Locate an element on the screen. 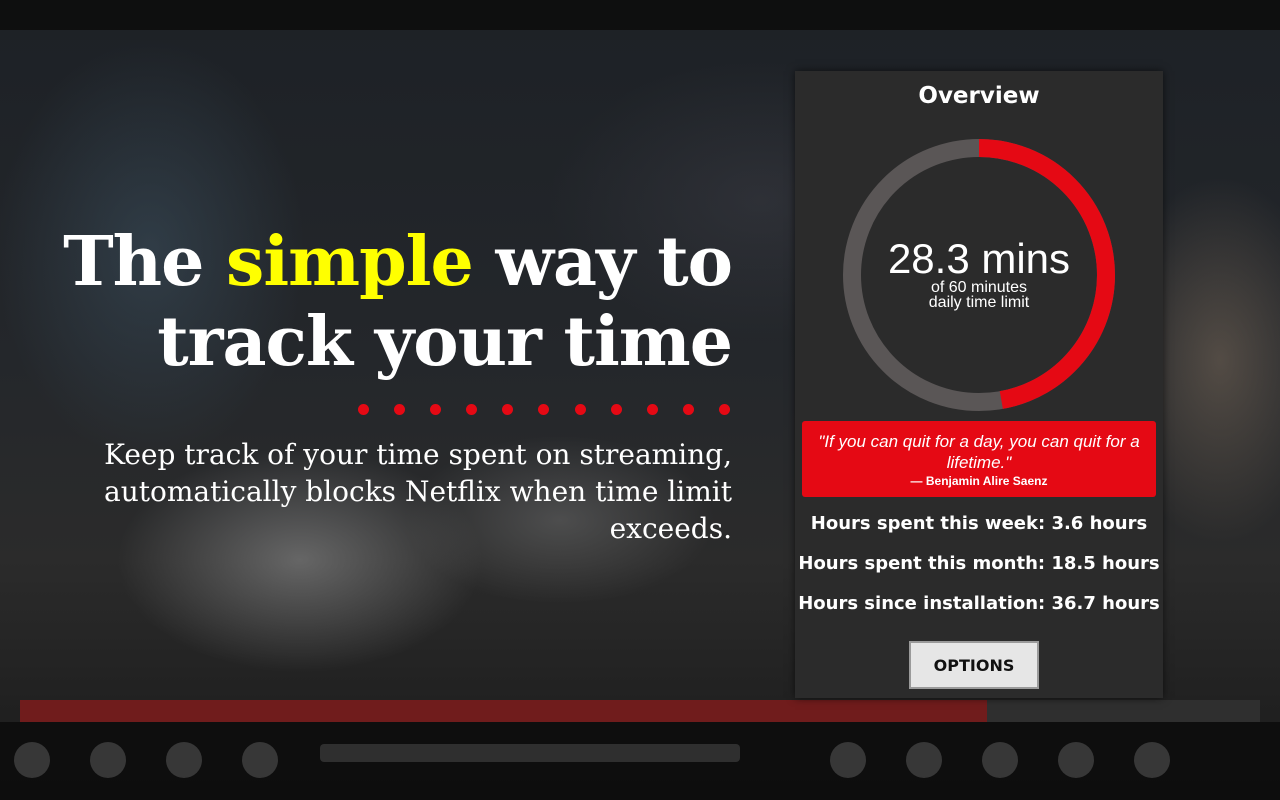 Image resolution: width=1280 pixels, height=800 pixels. speed-icon is located at coordinates (1076, 760).